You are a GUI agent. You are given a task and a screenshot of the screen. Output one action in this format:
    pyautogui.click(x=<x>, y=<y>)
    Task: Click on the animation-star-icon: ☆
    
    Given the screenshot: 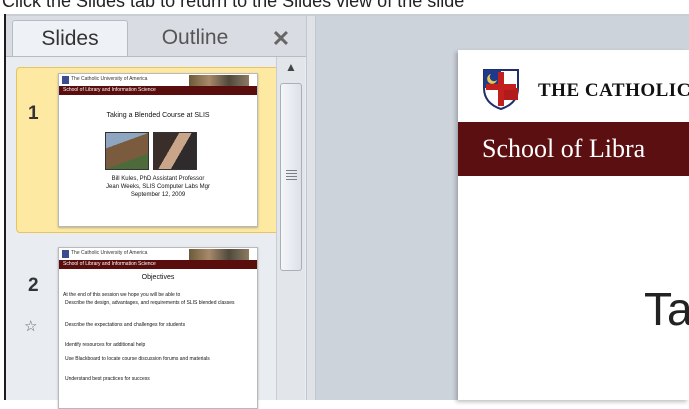 What is the action you would take?
    pyautogui.click(x=31, y=326)
    